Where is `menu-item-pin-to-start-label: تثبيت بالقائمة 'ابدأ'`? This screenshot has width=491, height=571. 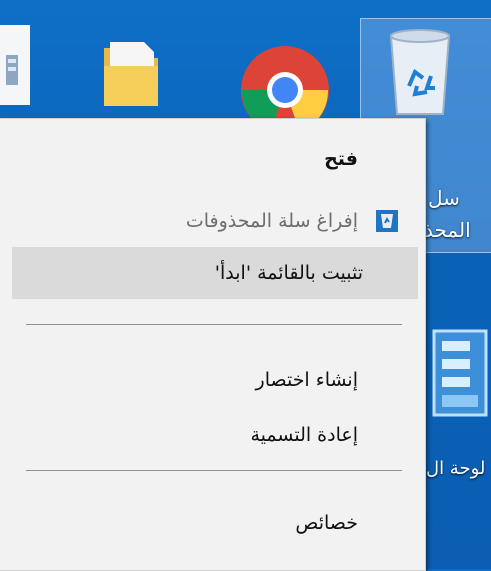
menu-item-pin-to-start-label: تثبيت بالقائمة 'ابدأ' is located at coordinates (288, 273).